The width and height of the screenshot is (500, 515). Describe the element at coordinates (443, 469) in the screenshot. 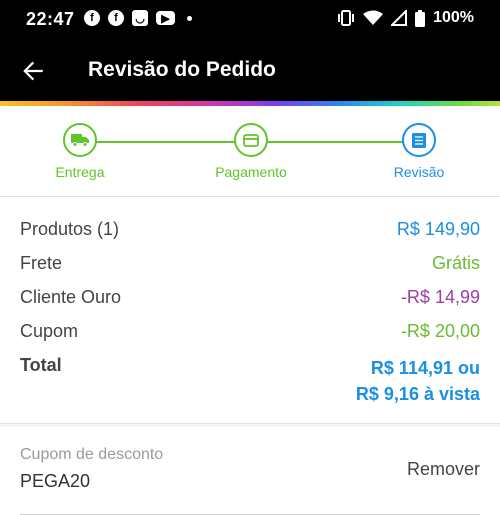

I see `remove-coupon-button: Remover` at that location.